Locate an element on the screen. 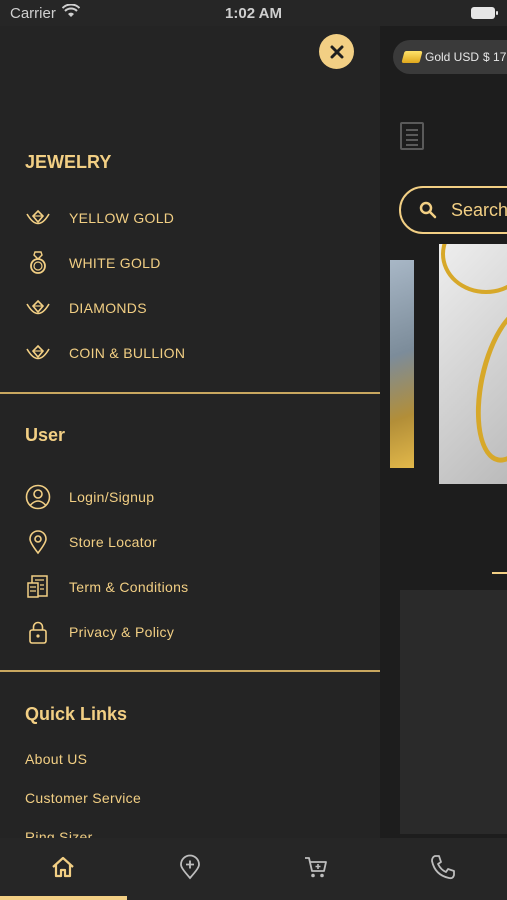 This screenshot has height=900, width=507. tab-store is located at coordinates (190, 867).